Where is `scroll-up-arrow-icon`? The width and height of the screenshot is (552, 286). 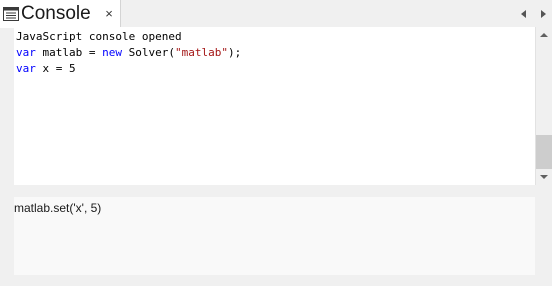
scroll-up-arrow-icon is located at coordinates (544, 35).